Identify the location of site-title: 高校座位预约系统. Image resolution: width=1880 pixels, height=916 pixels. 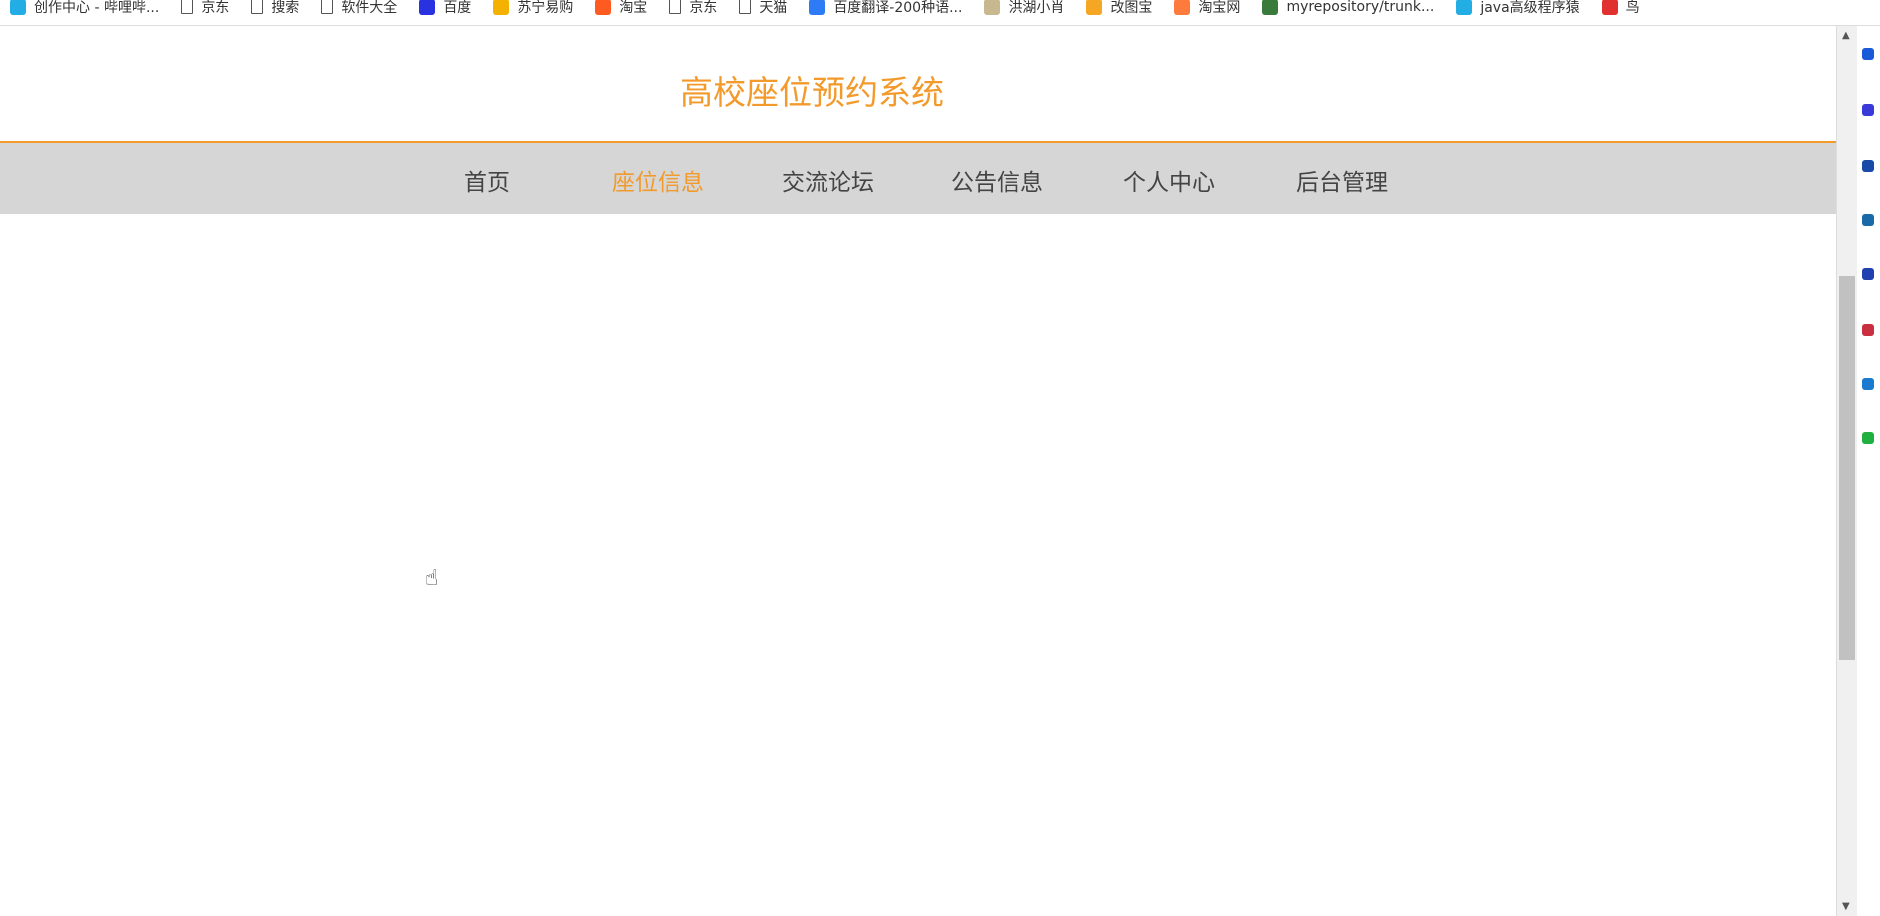
(812, 92).